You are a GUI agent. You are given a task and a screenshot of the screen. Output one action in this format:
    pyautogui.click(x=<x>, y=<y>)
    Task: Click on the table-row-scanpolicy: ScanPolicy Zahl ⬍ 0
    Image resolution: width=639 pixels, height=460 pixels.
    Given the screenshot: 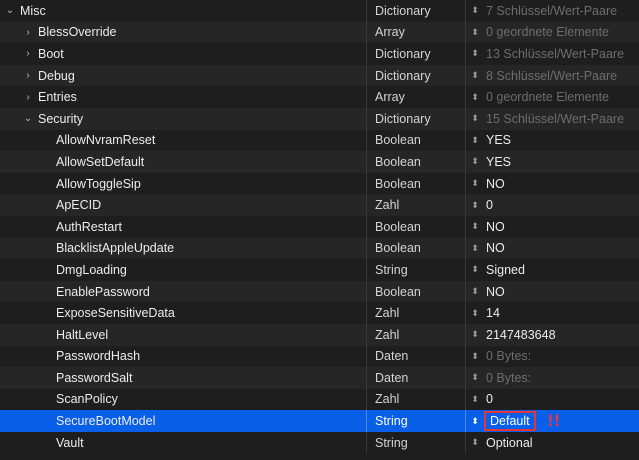 What is the action you would take?
    pyautogui.click(x=319, y=399)
    